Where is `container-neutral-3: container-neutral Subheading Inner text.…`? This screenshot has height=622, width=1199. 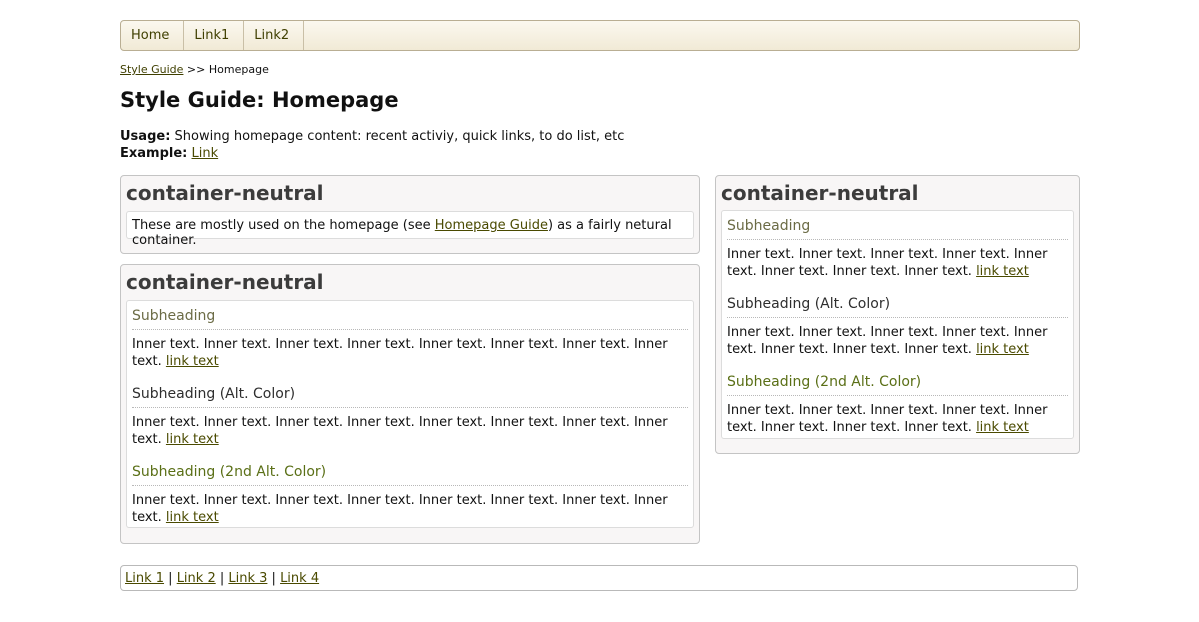 container-neutral-3: container-neutral Subheading Inner text.… is located at coordinates (897, 314).